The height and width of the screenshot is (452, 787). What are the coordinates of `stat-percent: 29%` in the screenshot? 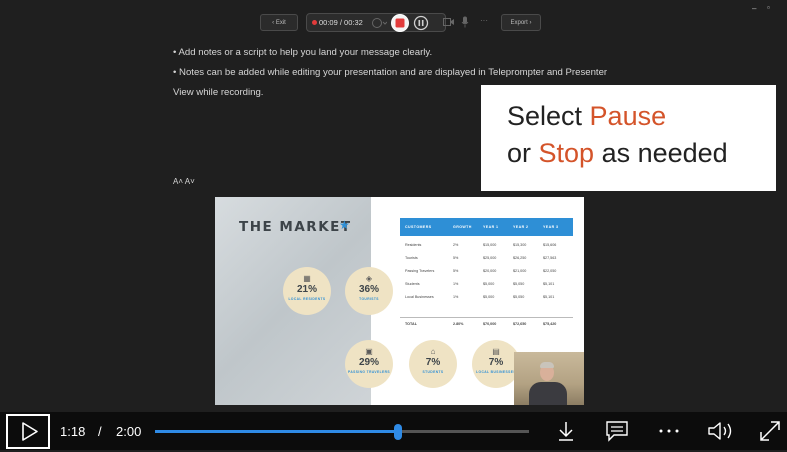 It's located at (368, 362).